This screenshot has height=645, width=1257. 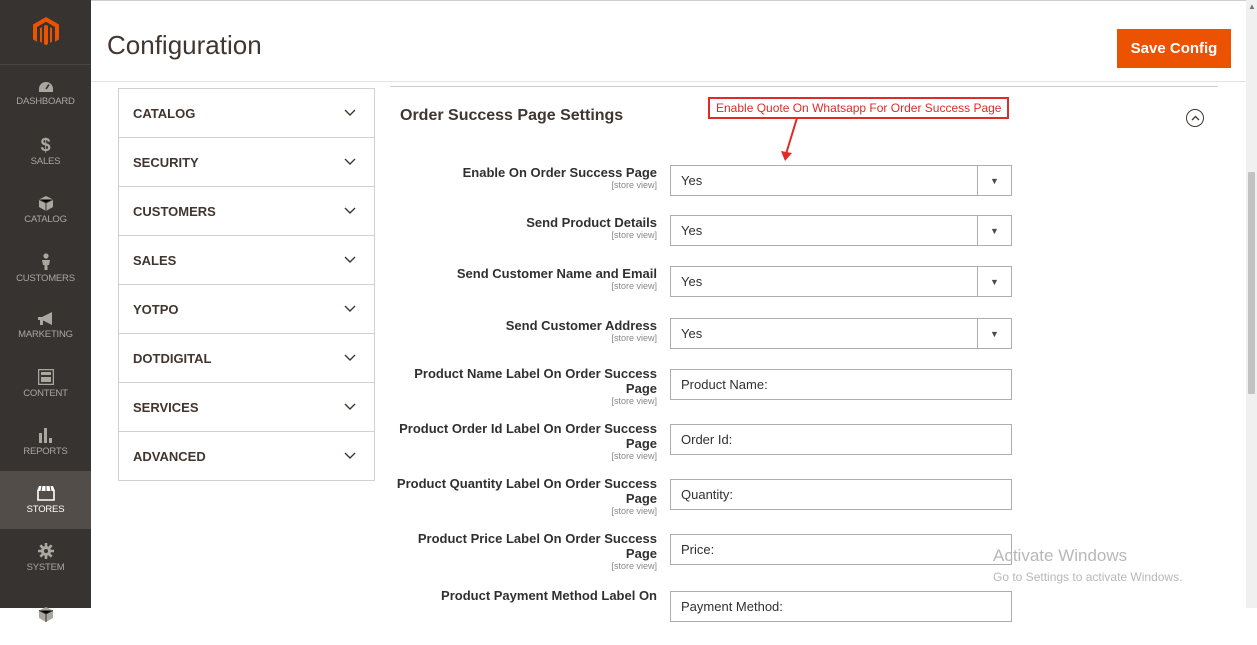 I want to click on nav-item-dashboard: DASHBOARD, so click(x=45, y=94).